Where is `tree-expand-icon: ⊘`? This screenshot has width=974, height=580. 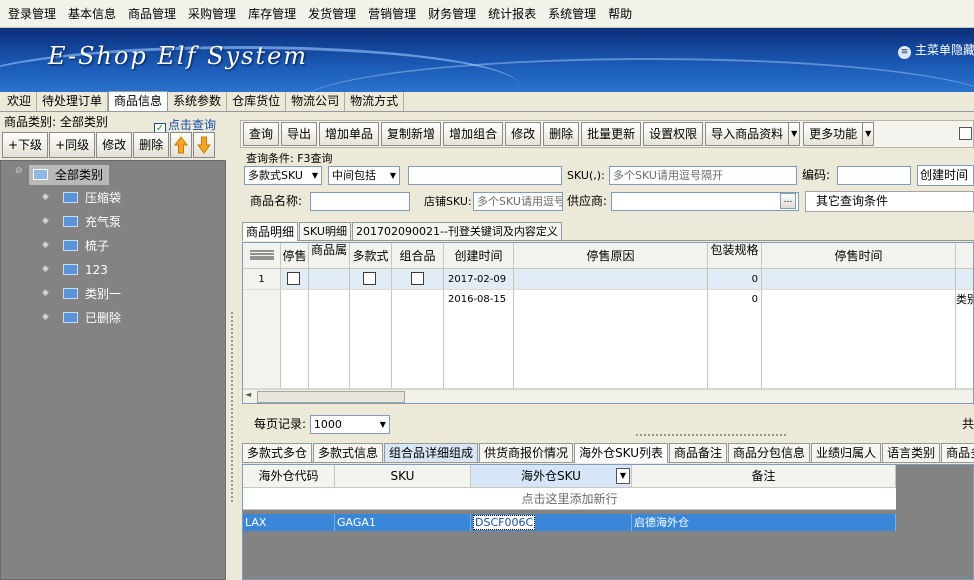
tree-expand-icon: ⊘ is located at coordinates (19, 171).